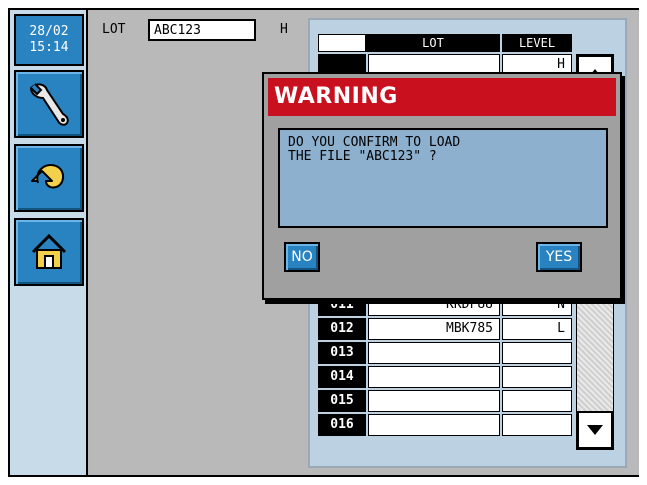 This screenshot has height=485, width=647. Describe the element at coordinates (342, 377) in the screenshot. I see `row-number: 014` at that location.